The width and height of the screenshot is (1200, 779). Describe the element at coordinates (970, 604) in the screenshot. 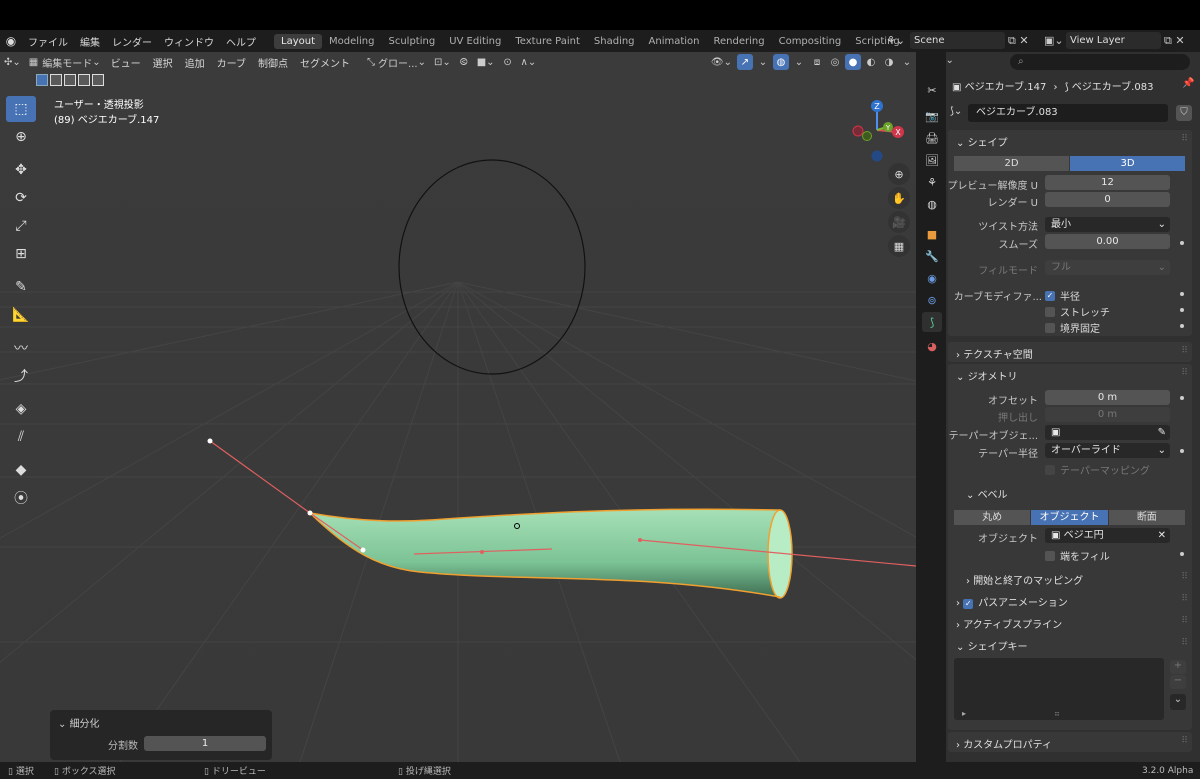

I see `path-animation-checkbox: ✓` at that location.